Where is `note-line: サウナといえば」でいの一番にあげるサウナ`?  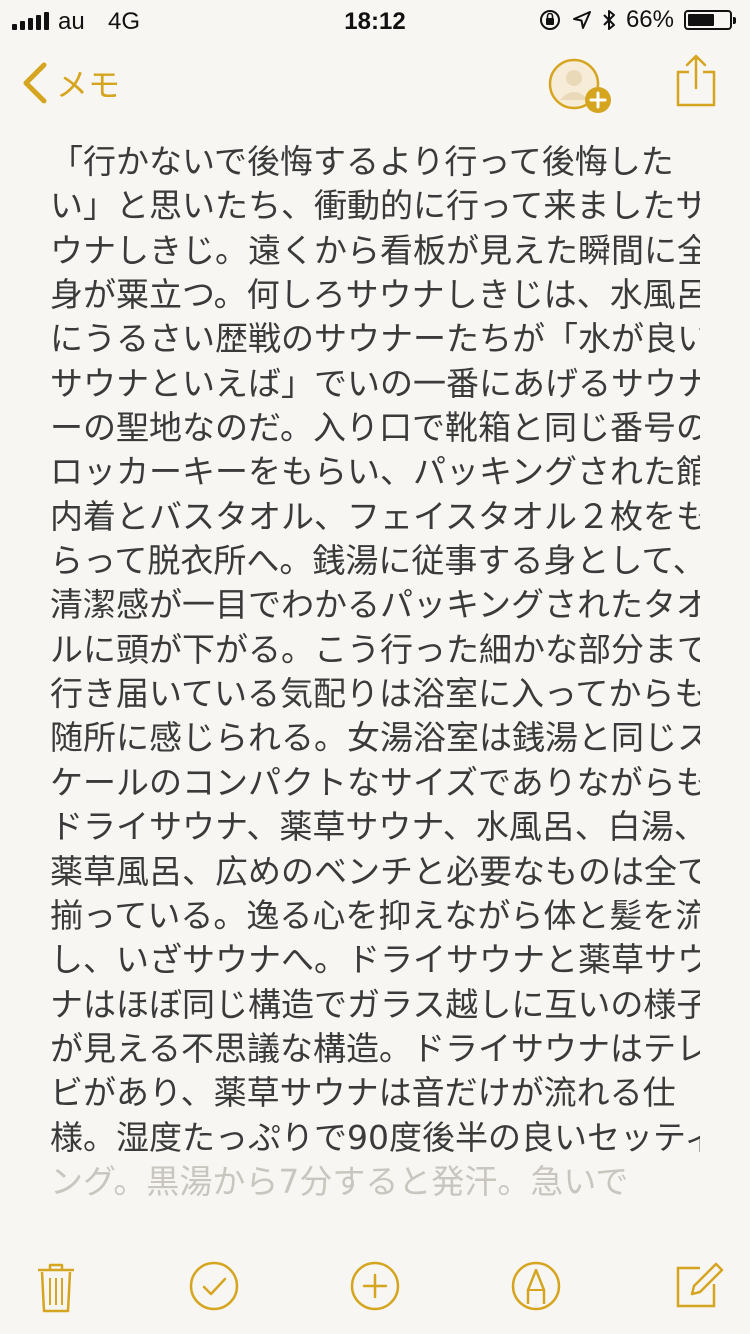
note-line: サウナといえば」でいの一番にあげるサウナ is located at coordinates (375, 383).